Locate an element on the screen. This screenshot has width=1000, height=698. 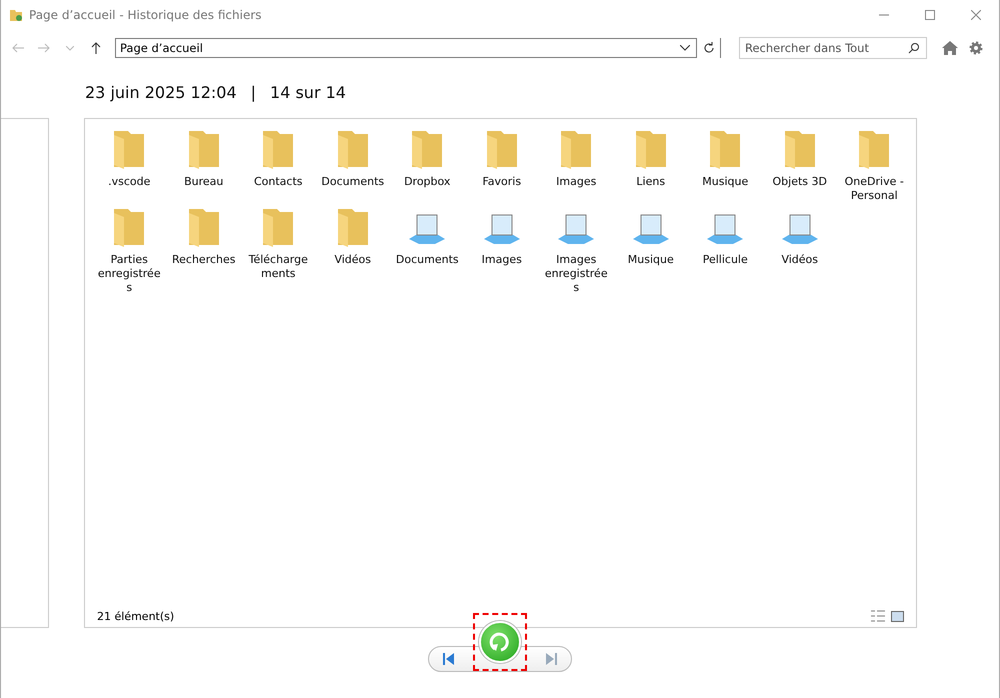
restore-icon is located at coordinates (500, 642).